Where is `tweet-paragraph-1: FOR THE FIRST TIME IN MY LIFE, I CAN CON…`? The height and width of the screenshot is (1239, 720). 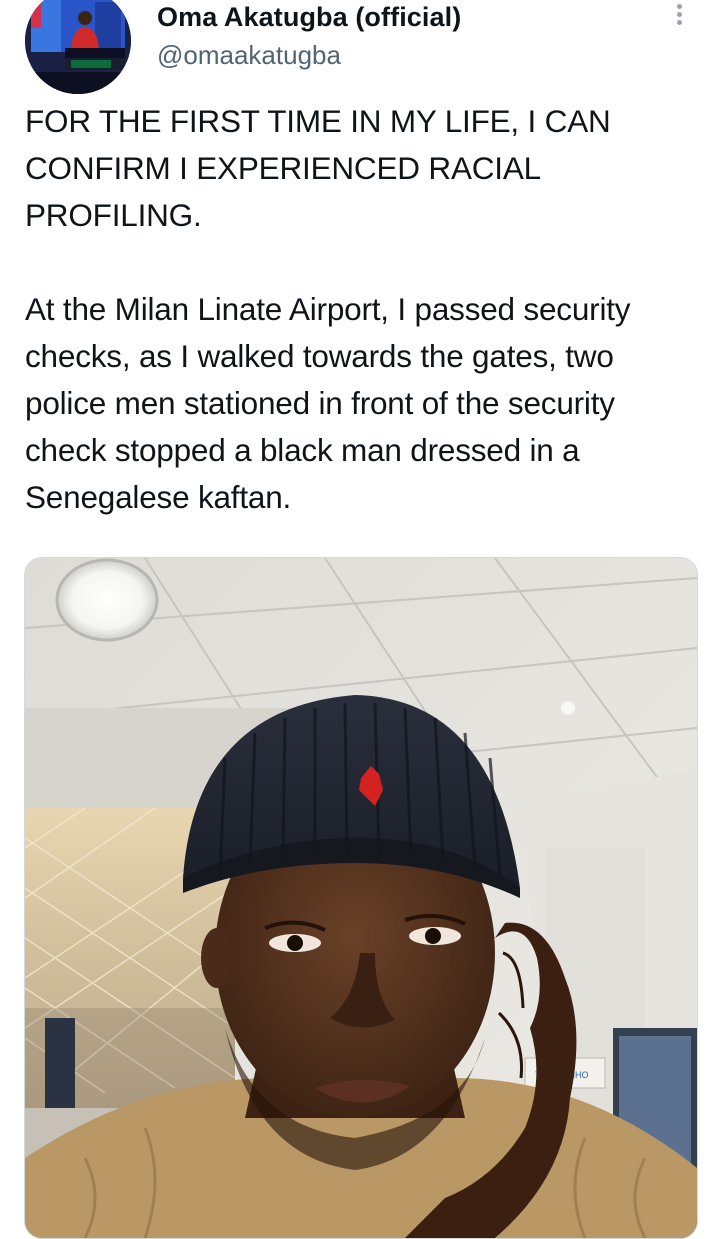
tweet-paragraph-1: FOR THE FIRST TIME IN MY LIFE, I CAN CON… is located at coordinates (318, 168).